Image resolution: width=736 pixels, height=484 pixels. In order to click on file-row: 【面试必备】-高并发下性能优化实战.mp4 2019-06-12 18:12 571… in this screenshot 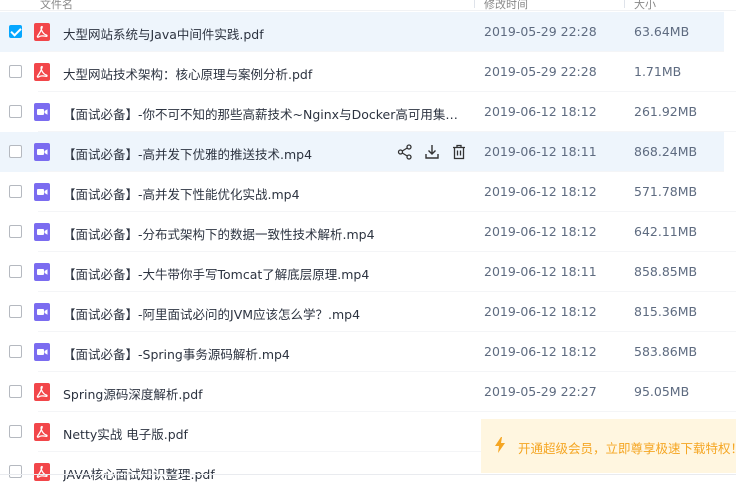, I will do `click(368, 192)`.